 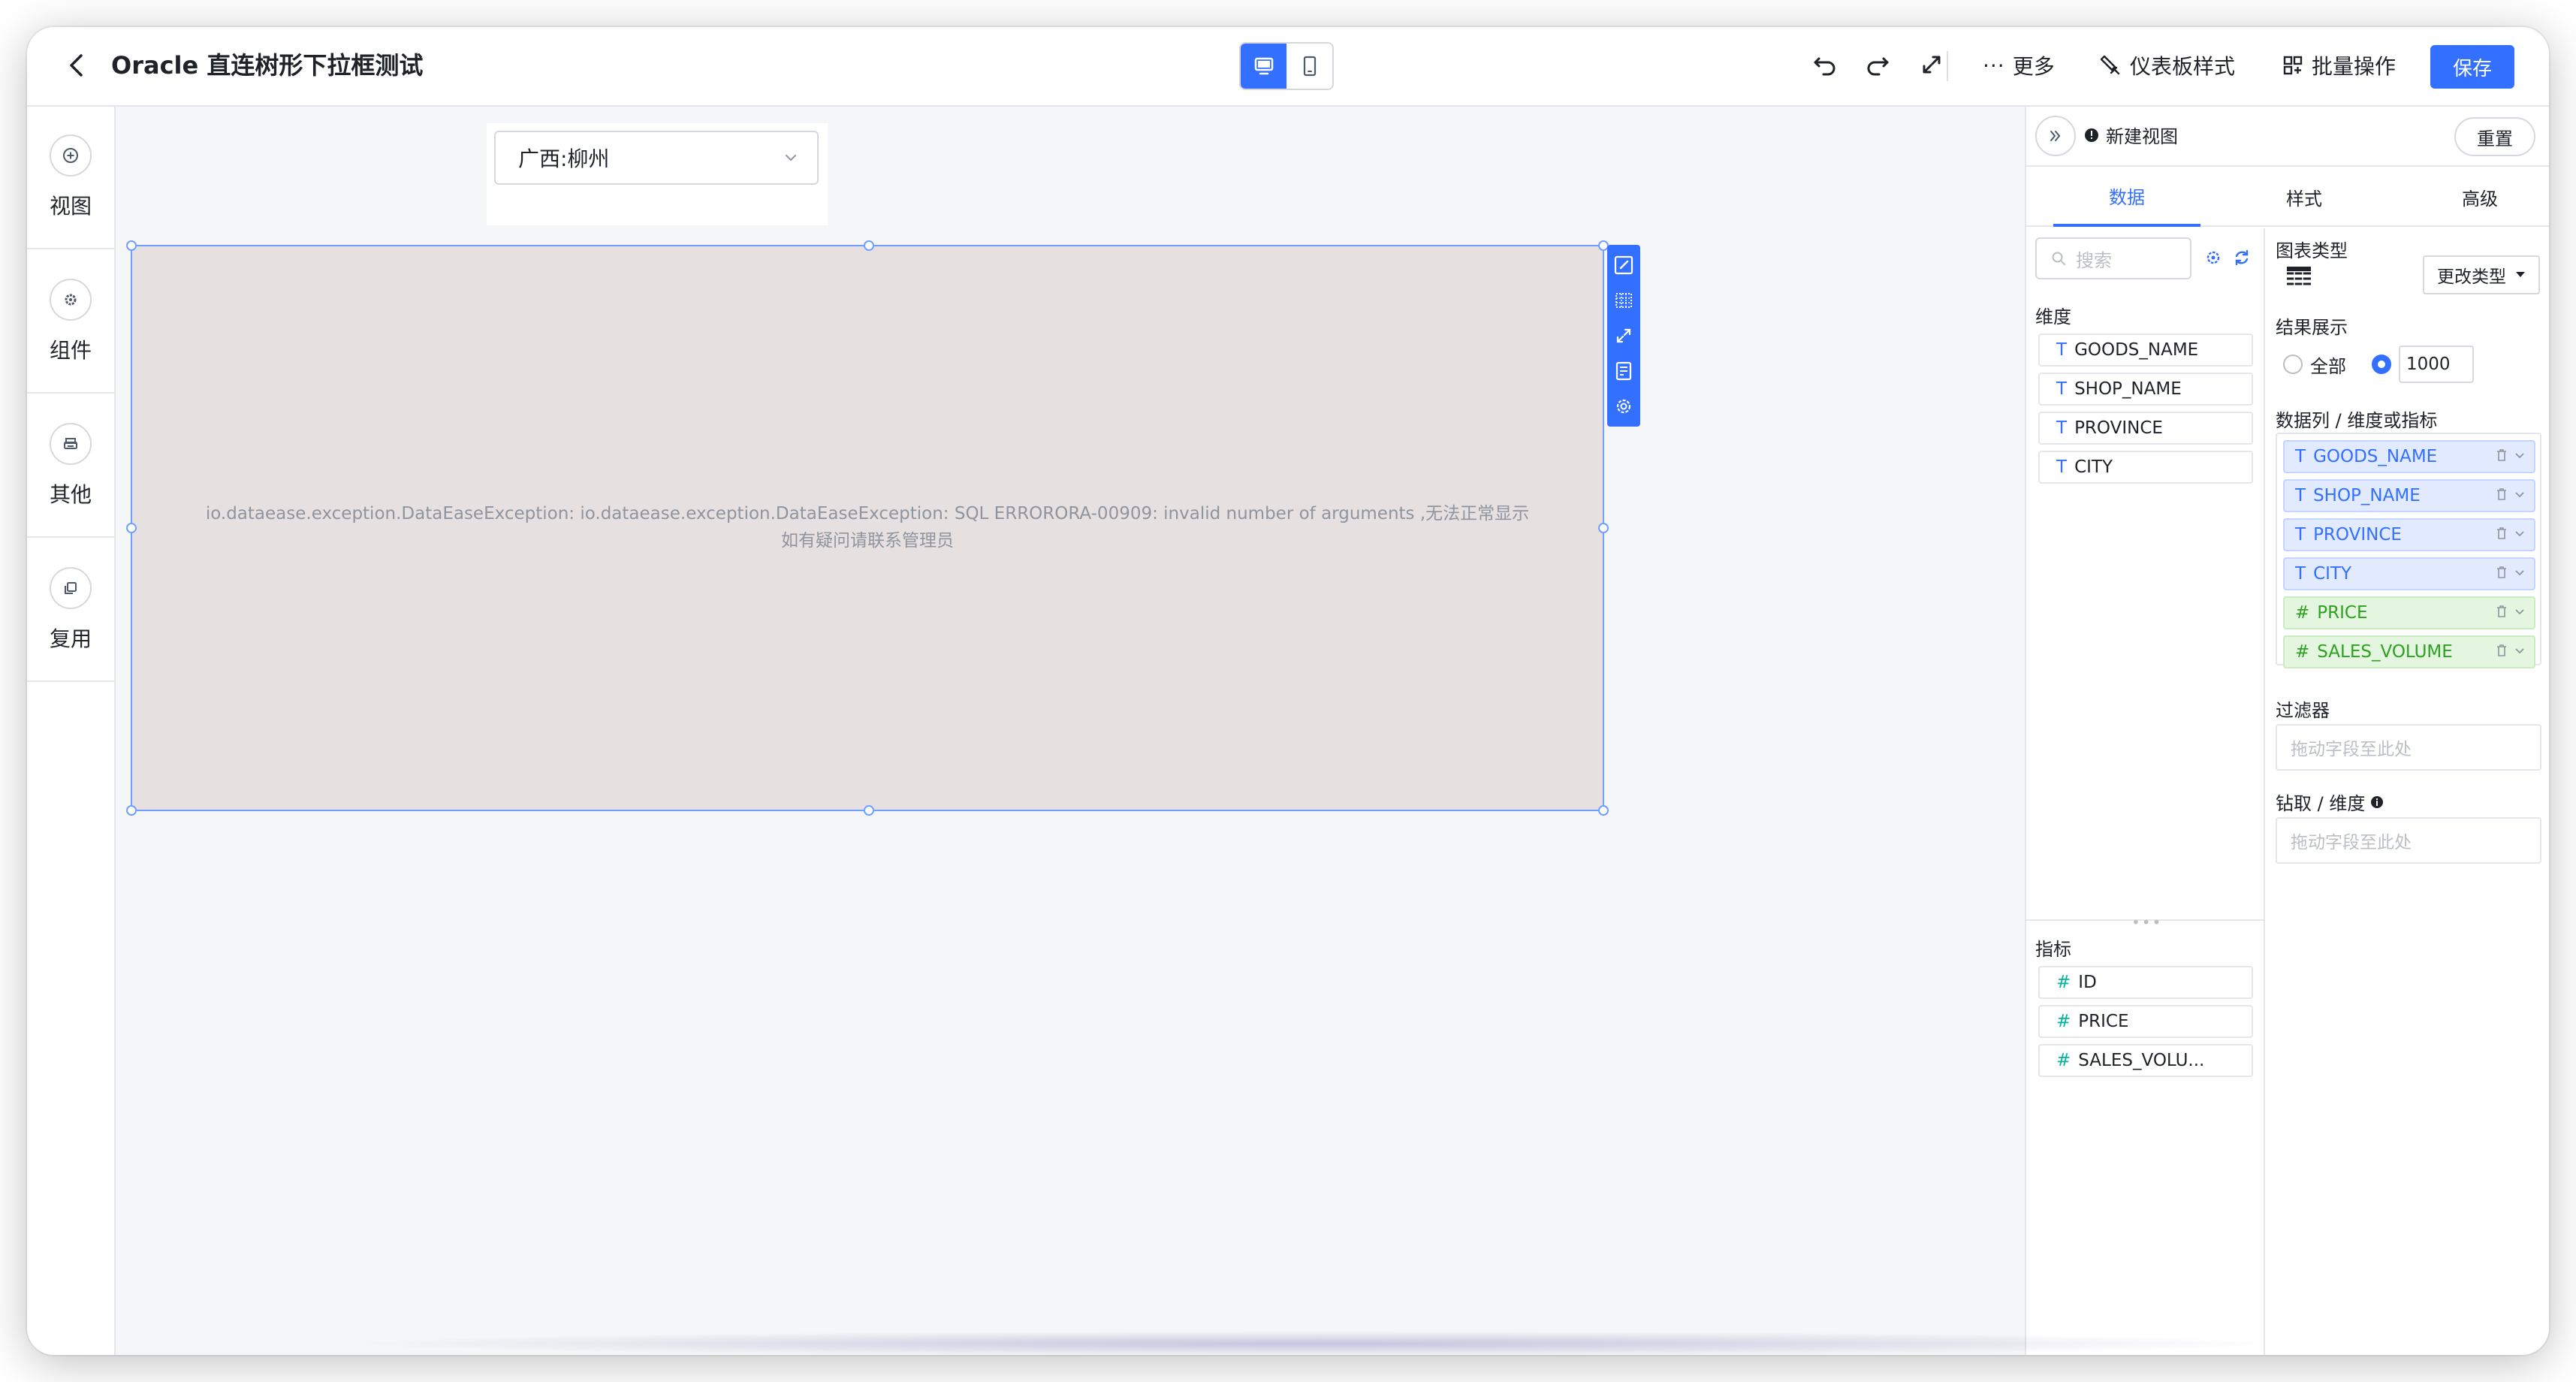 I want to click on resize-handle-e, so click(x=1603, y=528).